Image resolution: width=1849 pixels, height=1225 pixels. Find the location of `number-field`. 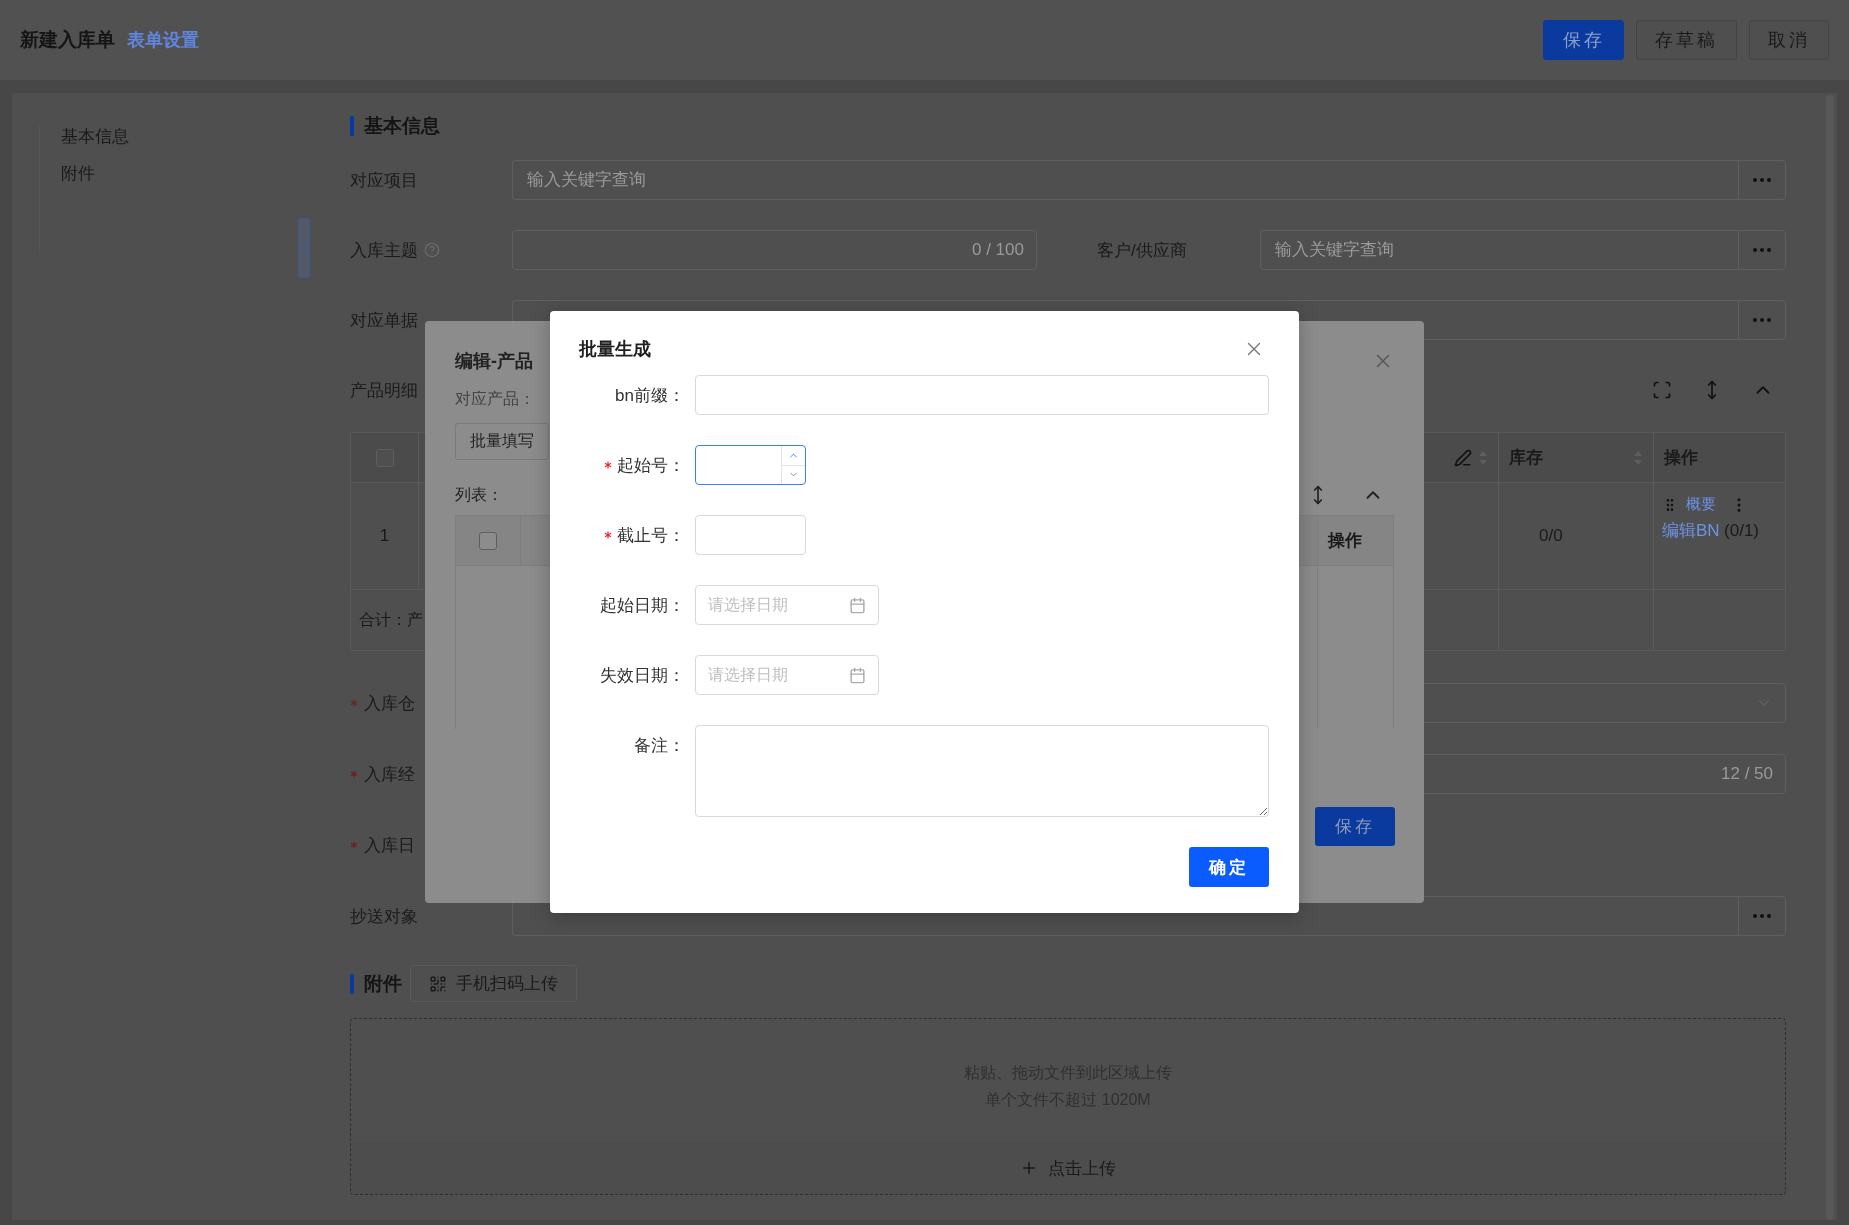

number-field is located at coordinates (750, 465).